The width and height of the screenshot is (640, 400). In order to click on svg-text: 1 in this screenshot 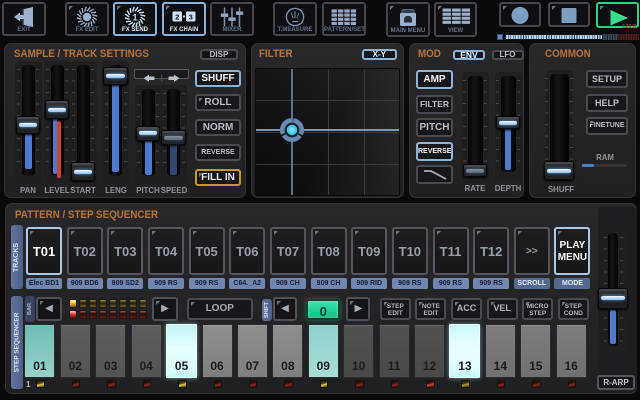, I will do `click(134, 18)`.